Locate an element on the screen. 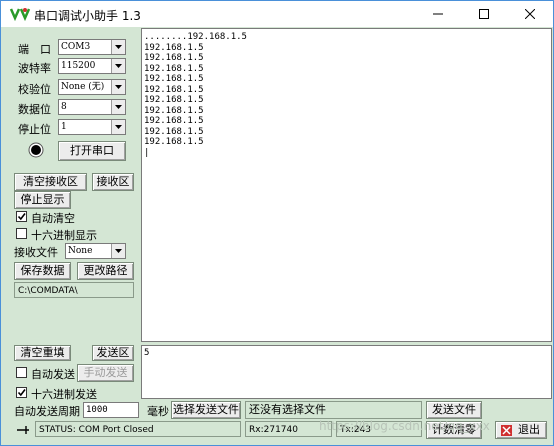  baud-select: 115200 is located at coordinates (92, 66).